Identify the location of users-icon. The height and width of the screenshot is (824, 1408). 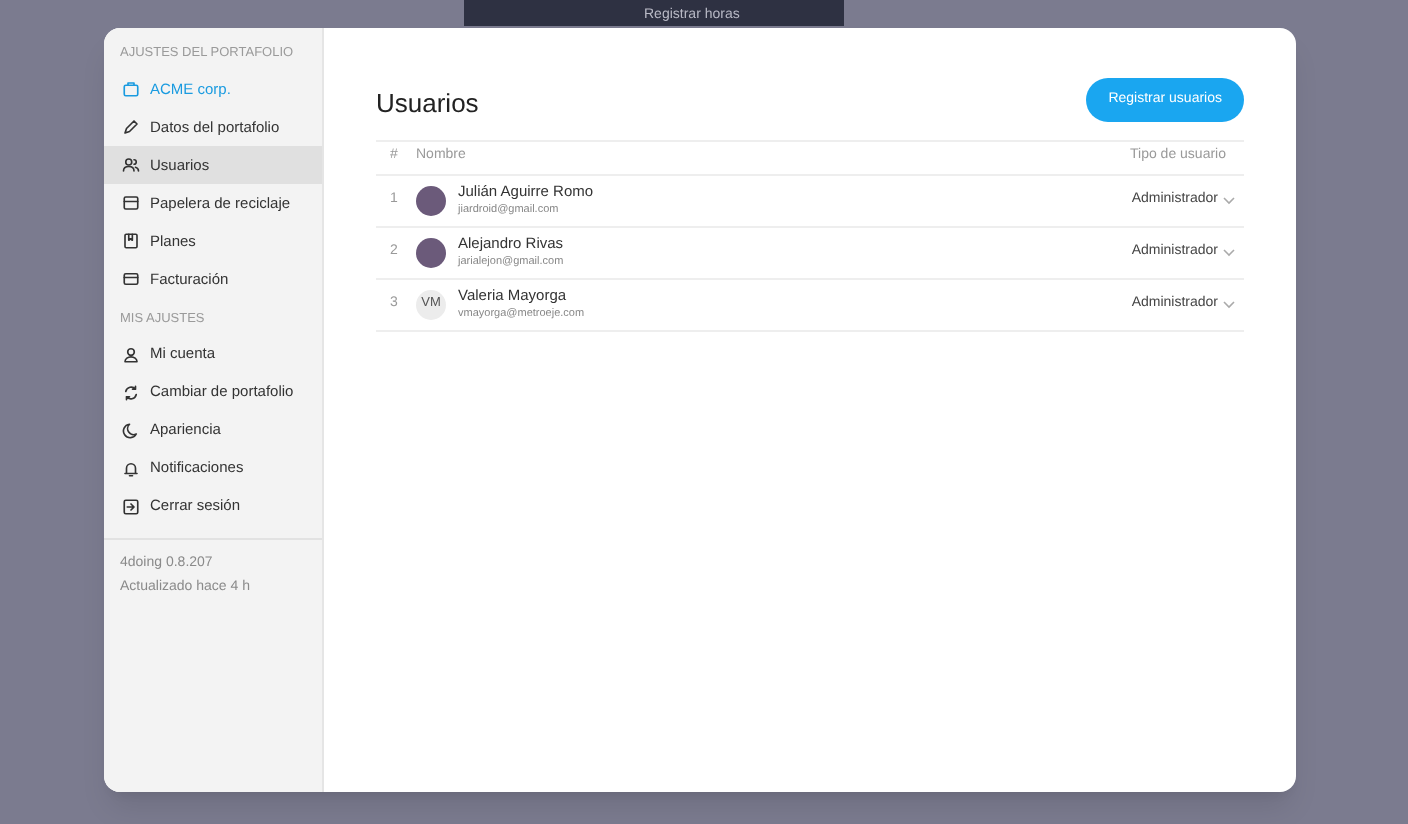
(131, 164).